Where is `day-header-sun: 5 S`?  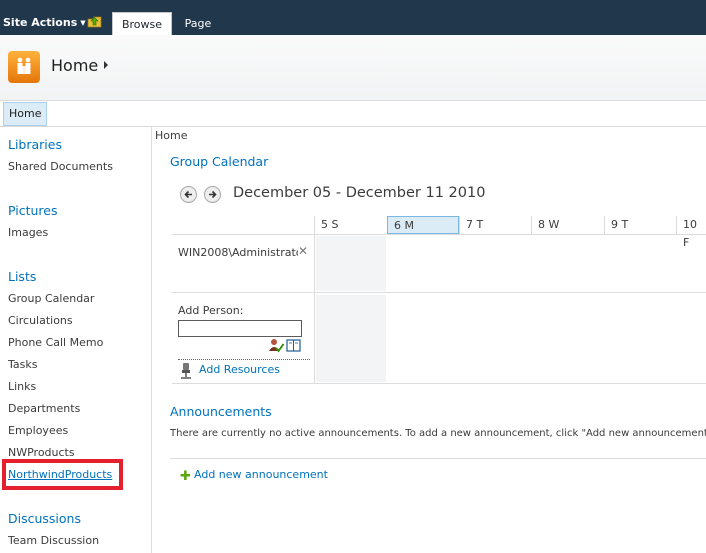
day-header-sun: 5 S is located at coordinates (350, 225).